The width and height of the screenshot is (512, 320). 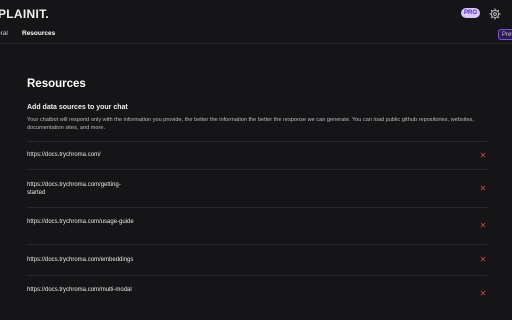 What do you see at coordinates (256, 35) in the screenshot?
I see `tab-bar: eral Resources` at bounding box center [256, 35].